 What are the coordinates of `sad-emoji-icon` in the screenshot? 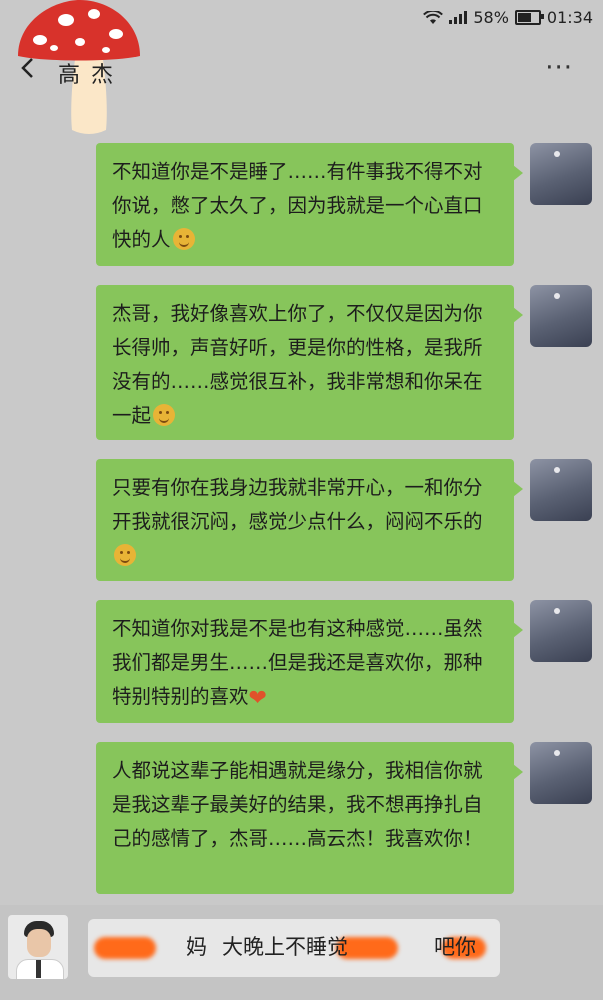 It's located at (125, 555).